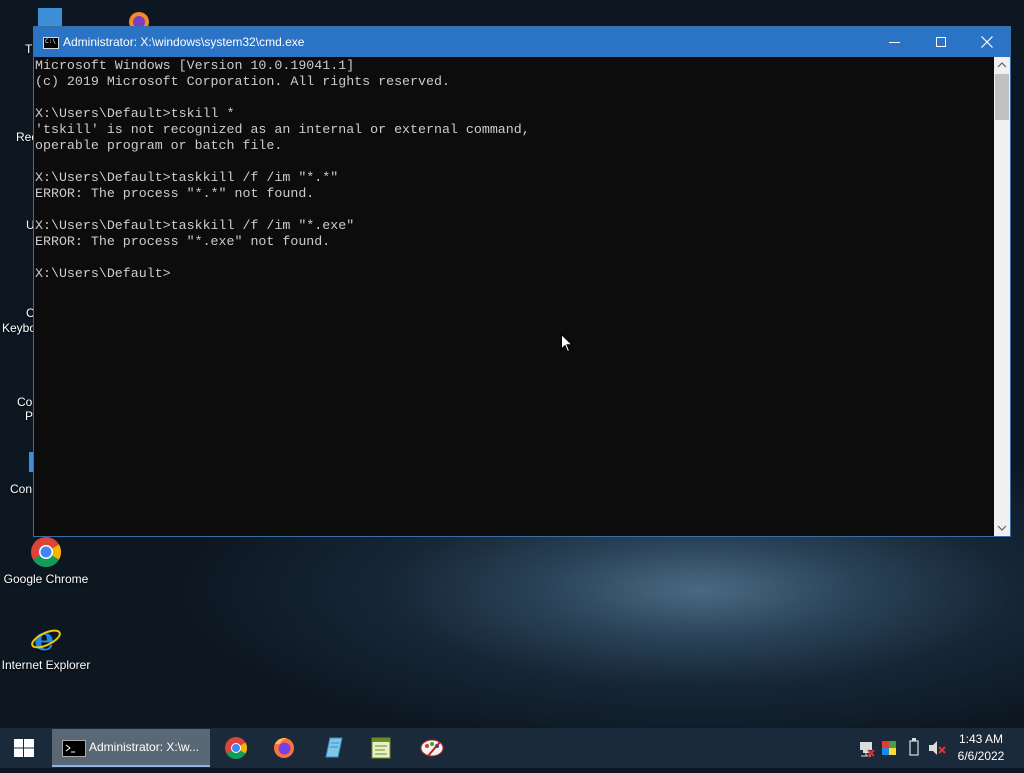 This screenshot has width=1024, height=773. I want to click on close-icon, so click(987, 42).